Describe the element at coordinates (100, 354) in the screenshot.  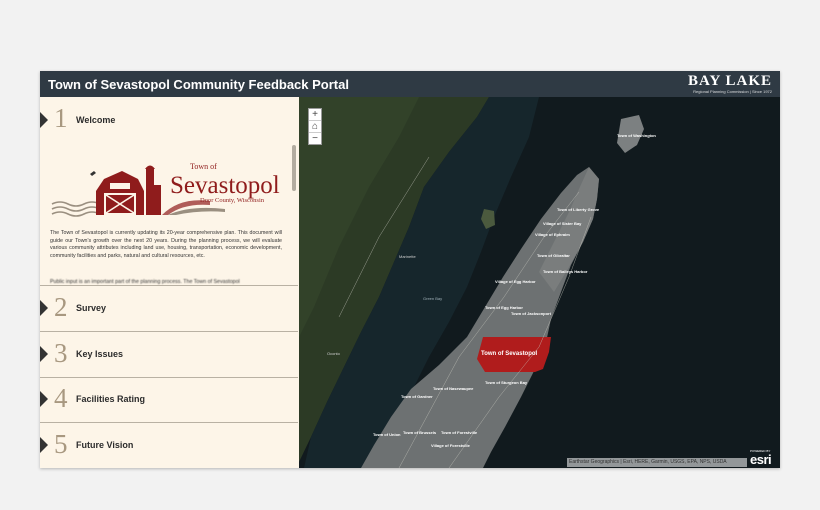
I see `step-label: Key Issues` at that location.